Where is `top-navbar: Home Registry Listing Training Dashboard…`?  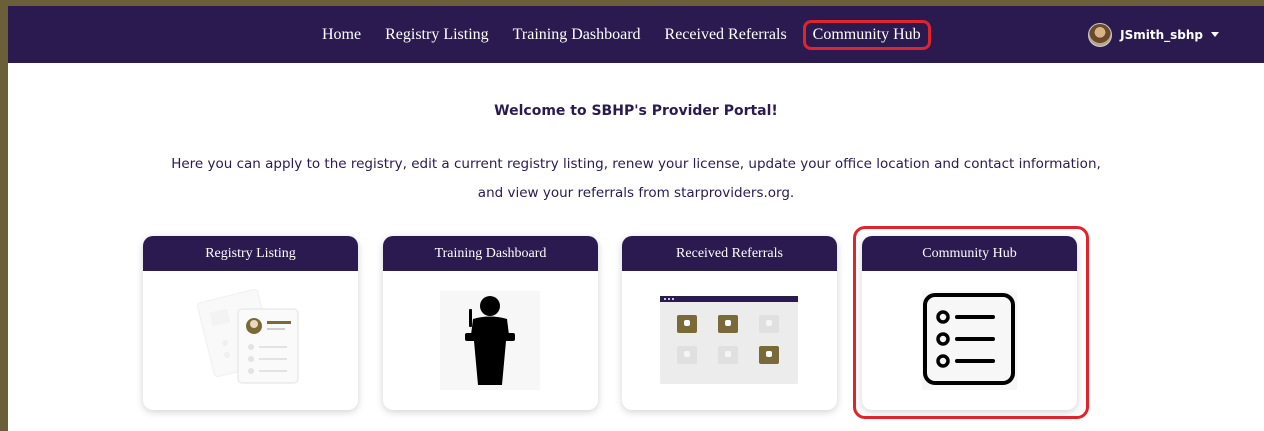 top-navbar: Home Registry Listing Training Dashboard… is located at coordinates (636, 34).